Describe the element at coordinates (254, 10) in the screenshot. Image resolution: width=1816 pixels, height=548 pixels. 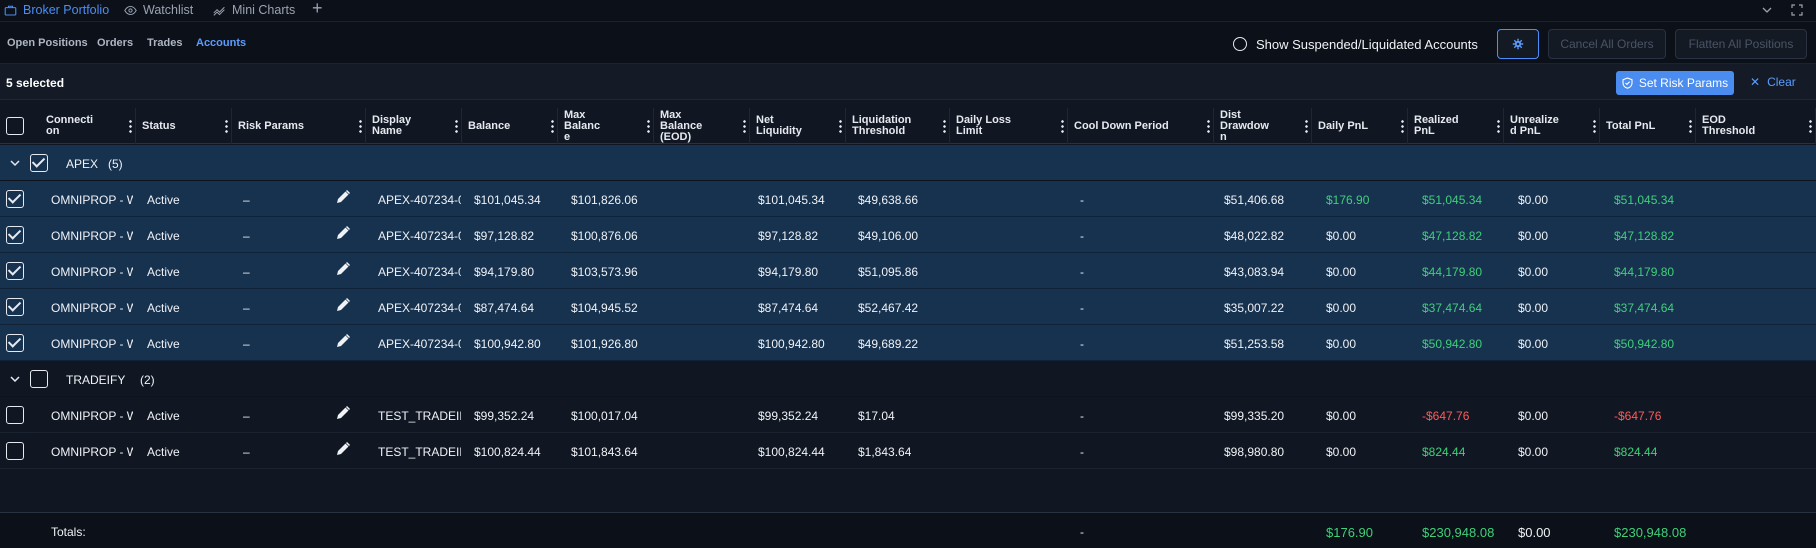
I see `tab-mini-charts: Mini Charts` at that location.